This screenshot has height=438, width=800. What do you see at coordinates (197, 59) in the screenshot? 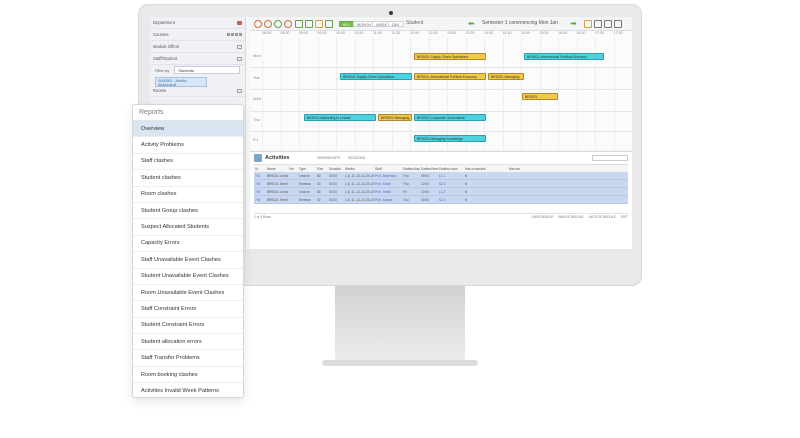
I see `sidebar-item-staff-student: Staff/Student` at bounding box center [197, 59].